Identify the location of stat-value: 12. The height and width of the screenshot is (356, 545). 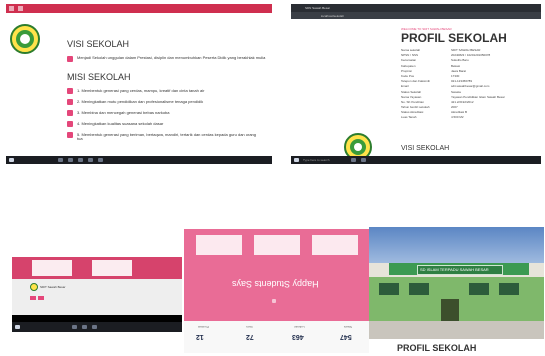
(200, 336).